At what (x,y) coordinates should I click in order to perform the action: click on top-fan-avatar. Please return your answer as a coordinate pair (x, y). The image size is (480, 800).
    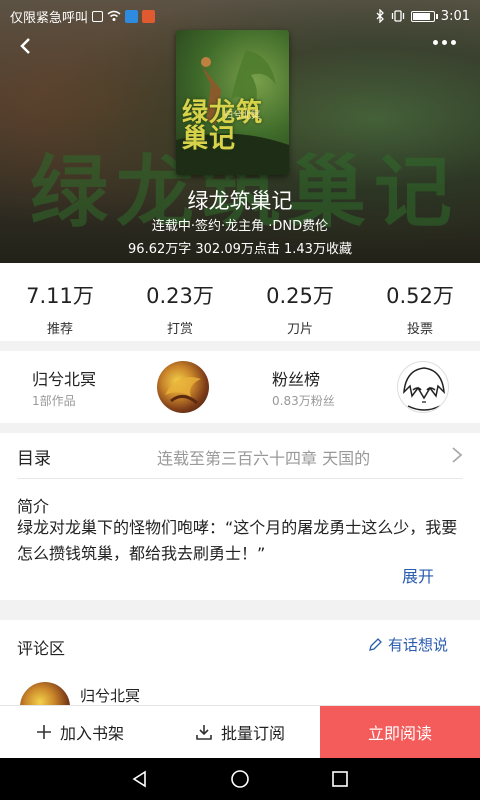
    Looking at the image, I should click on (423, 387).